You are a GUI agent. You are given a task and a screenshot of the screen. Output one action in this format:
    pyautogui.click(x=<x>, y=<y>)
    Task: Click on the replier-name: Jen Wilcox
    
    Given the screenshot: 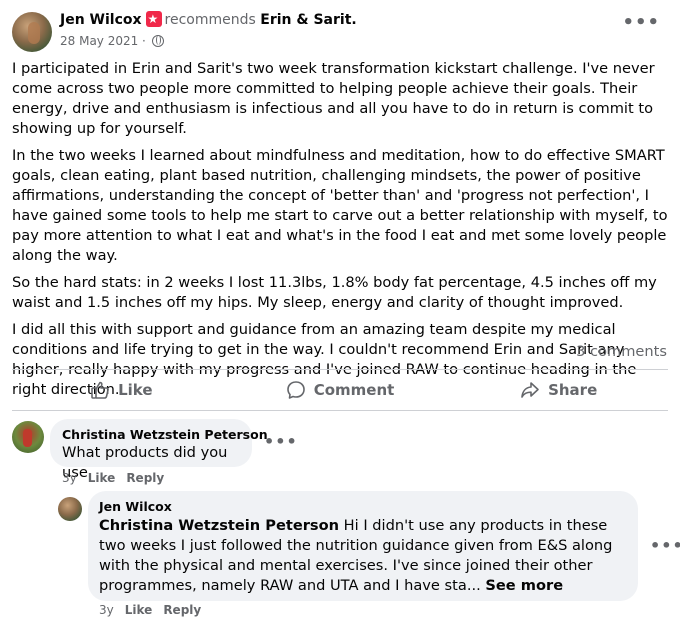 What is the action you would take?
    pyautogui.click(x=362, y=507)
    